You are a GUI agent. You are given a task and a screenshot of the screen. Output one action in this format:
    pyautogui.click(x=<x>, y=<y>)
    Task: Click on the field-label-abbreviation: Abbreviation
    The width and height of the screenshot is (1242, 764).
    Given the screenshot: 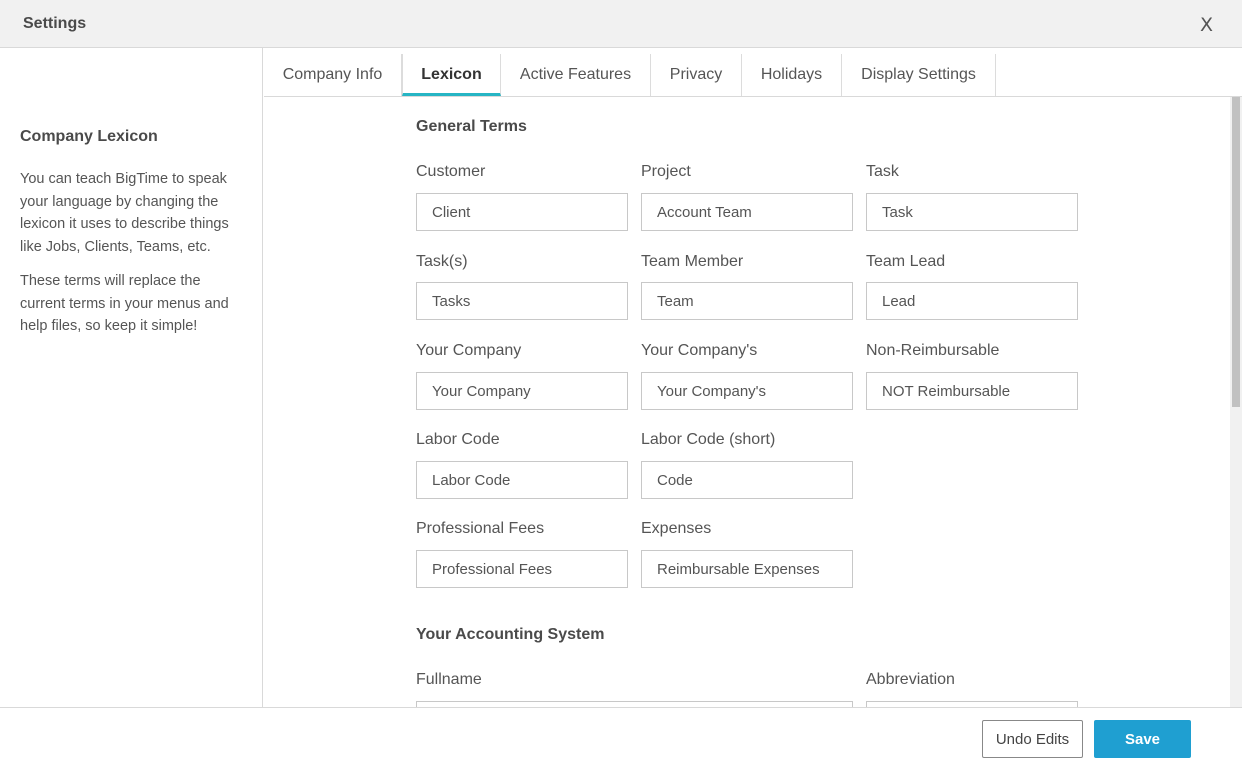 What is the action you would take?
    pyautogui.click(x=910, y=679)
    